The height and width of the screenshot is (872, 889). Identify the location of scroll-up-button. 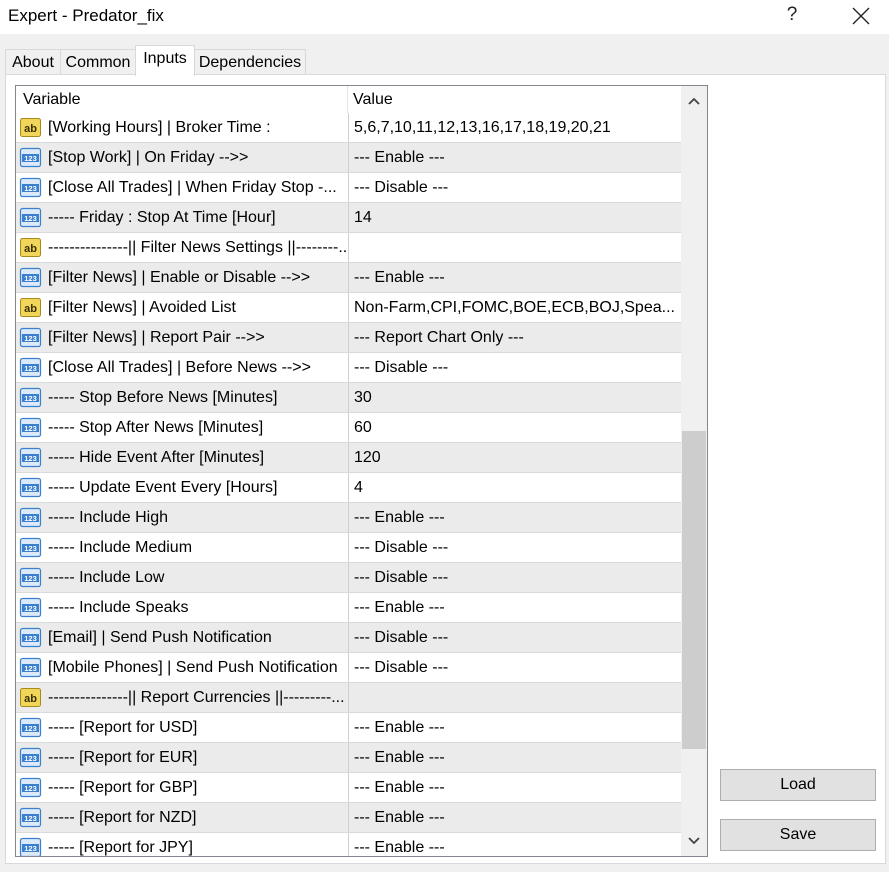
(694, 101).